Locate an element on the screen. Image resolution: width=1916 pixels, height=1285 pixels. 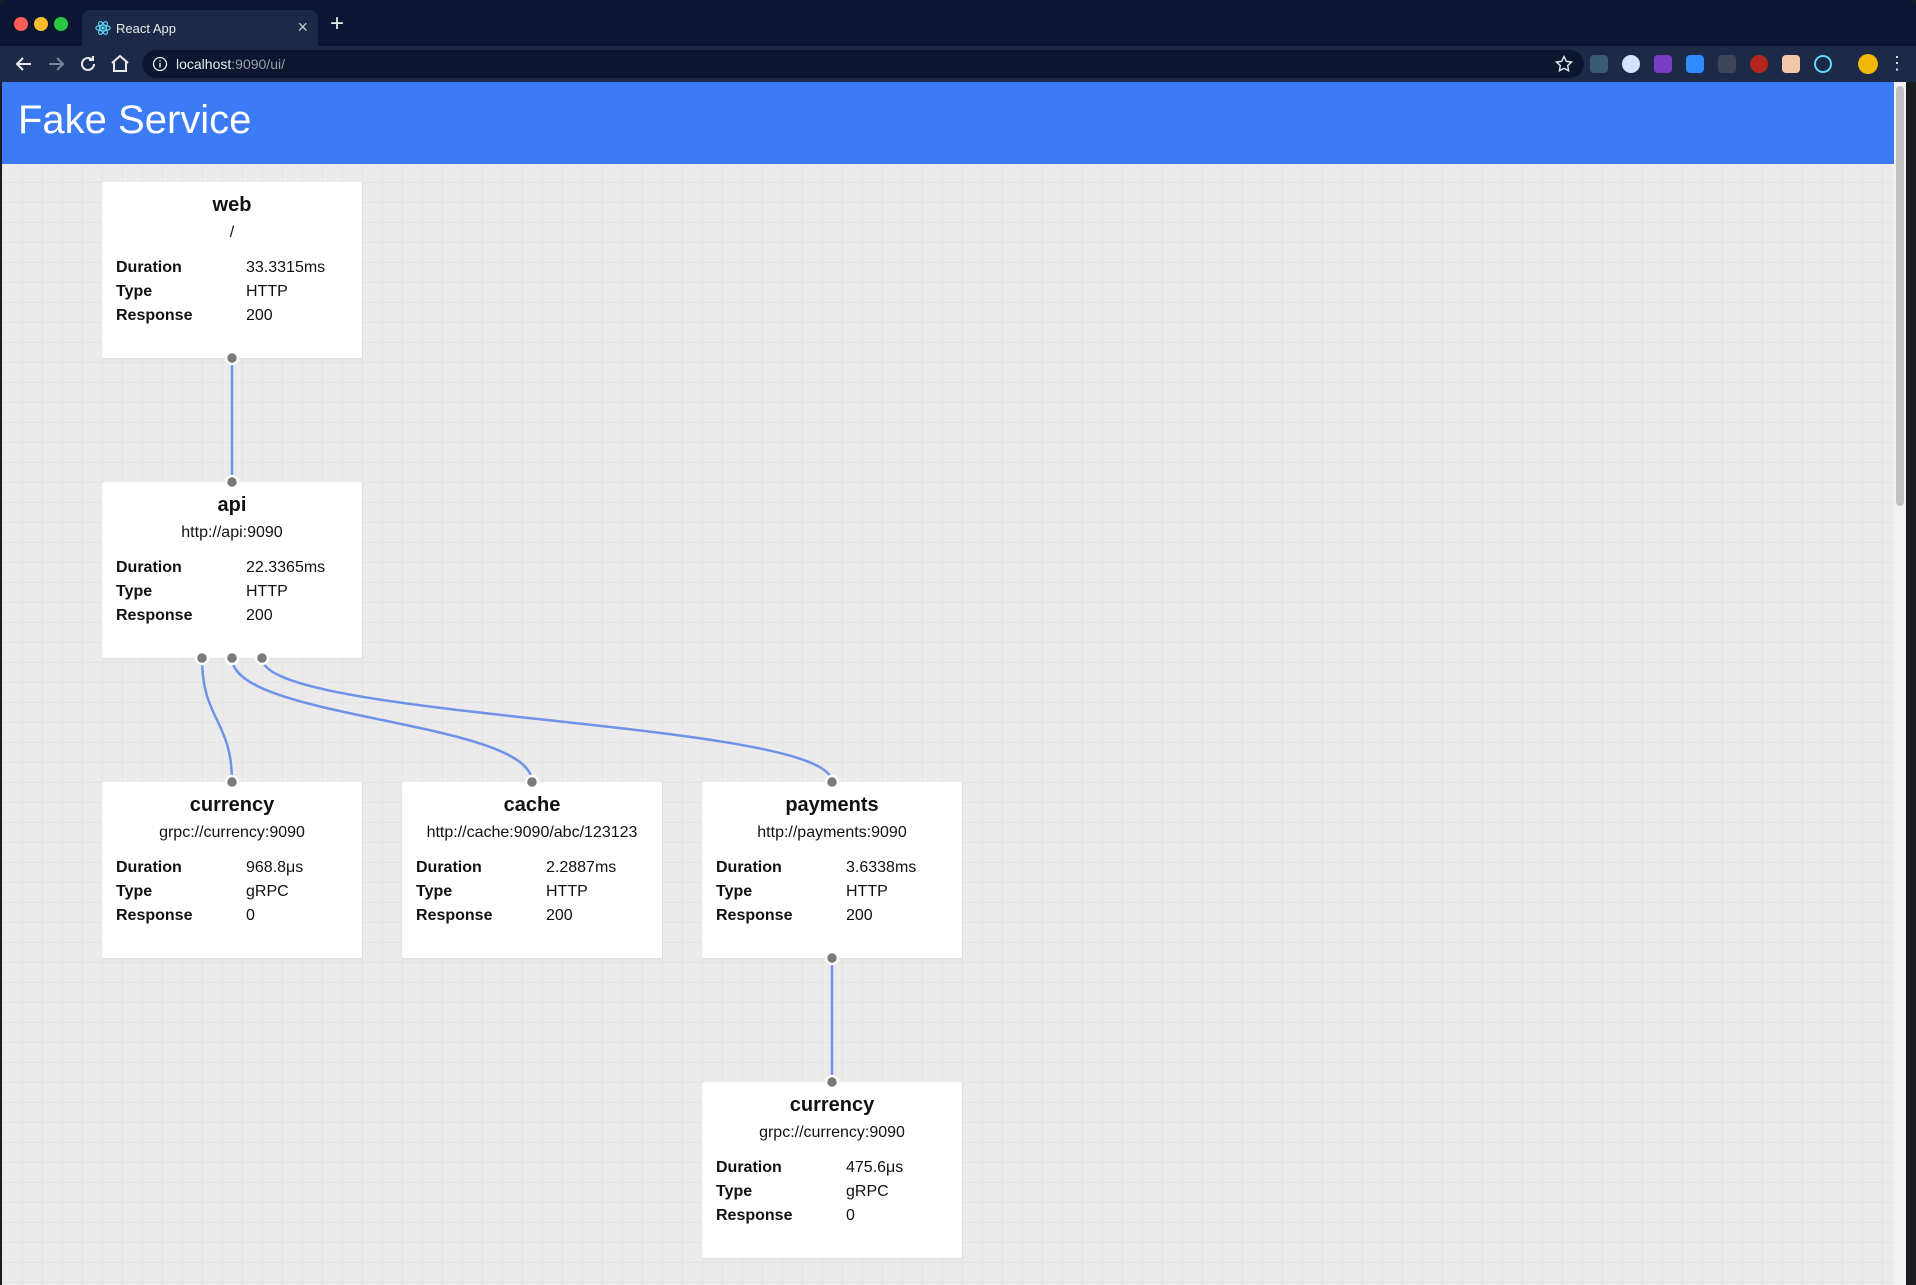
extension-face-icon is located at coordinates (1791, 64).